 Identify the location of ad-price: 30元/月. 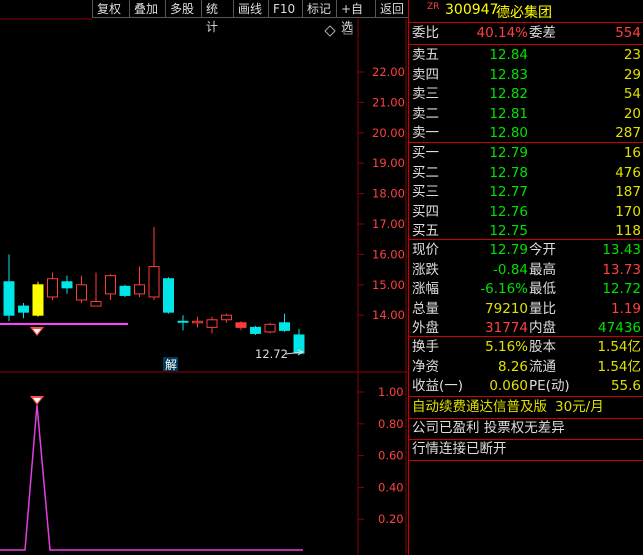
(579, 407).